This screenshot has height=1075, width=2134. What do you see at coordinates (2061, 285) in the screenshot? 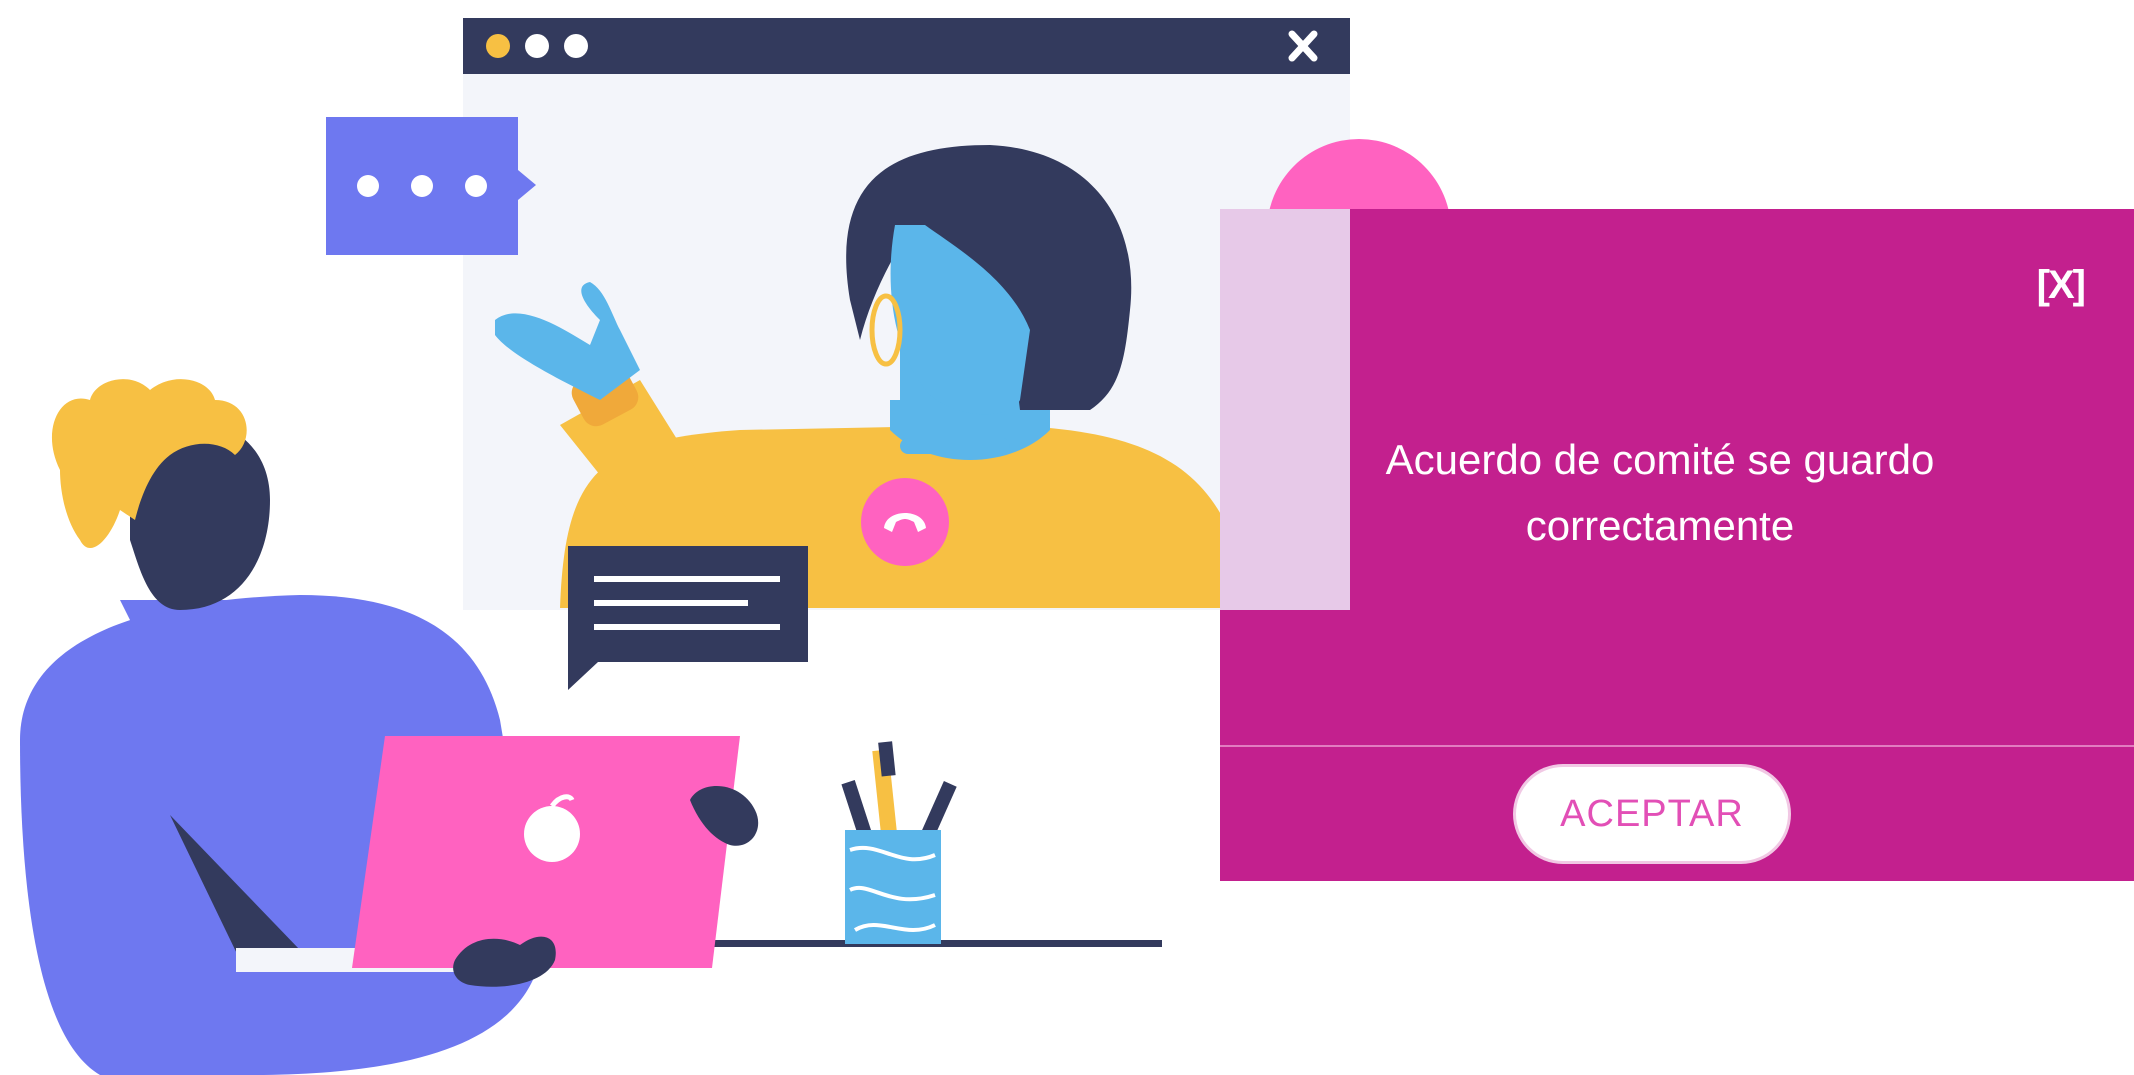
I see `close-button: [X]` at bounding box center [2061, 285].